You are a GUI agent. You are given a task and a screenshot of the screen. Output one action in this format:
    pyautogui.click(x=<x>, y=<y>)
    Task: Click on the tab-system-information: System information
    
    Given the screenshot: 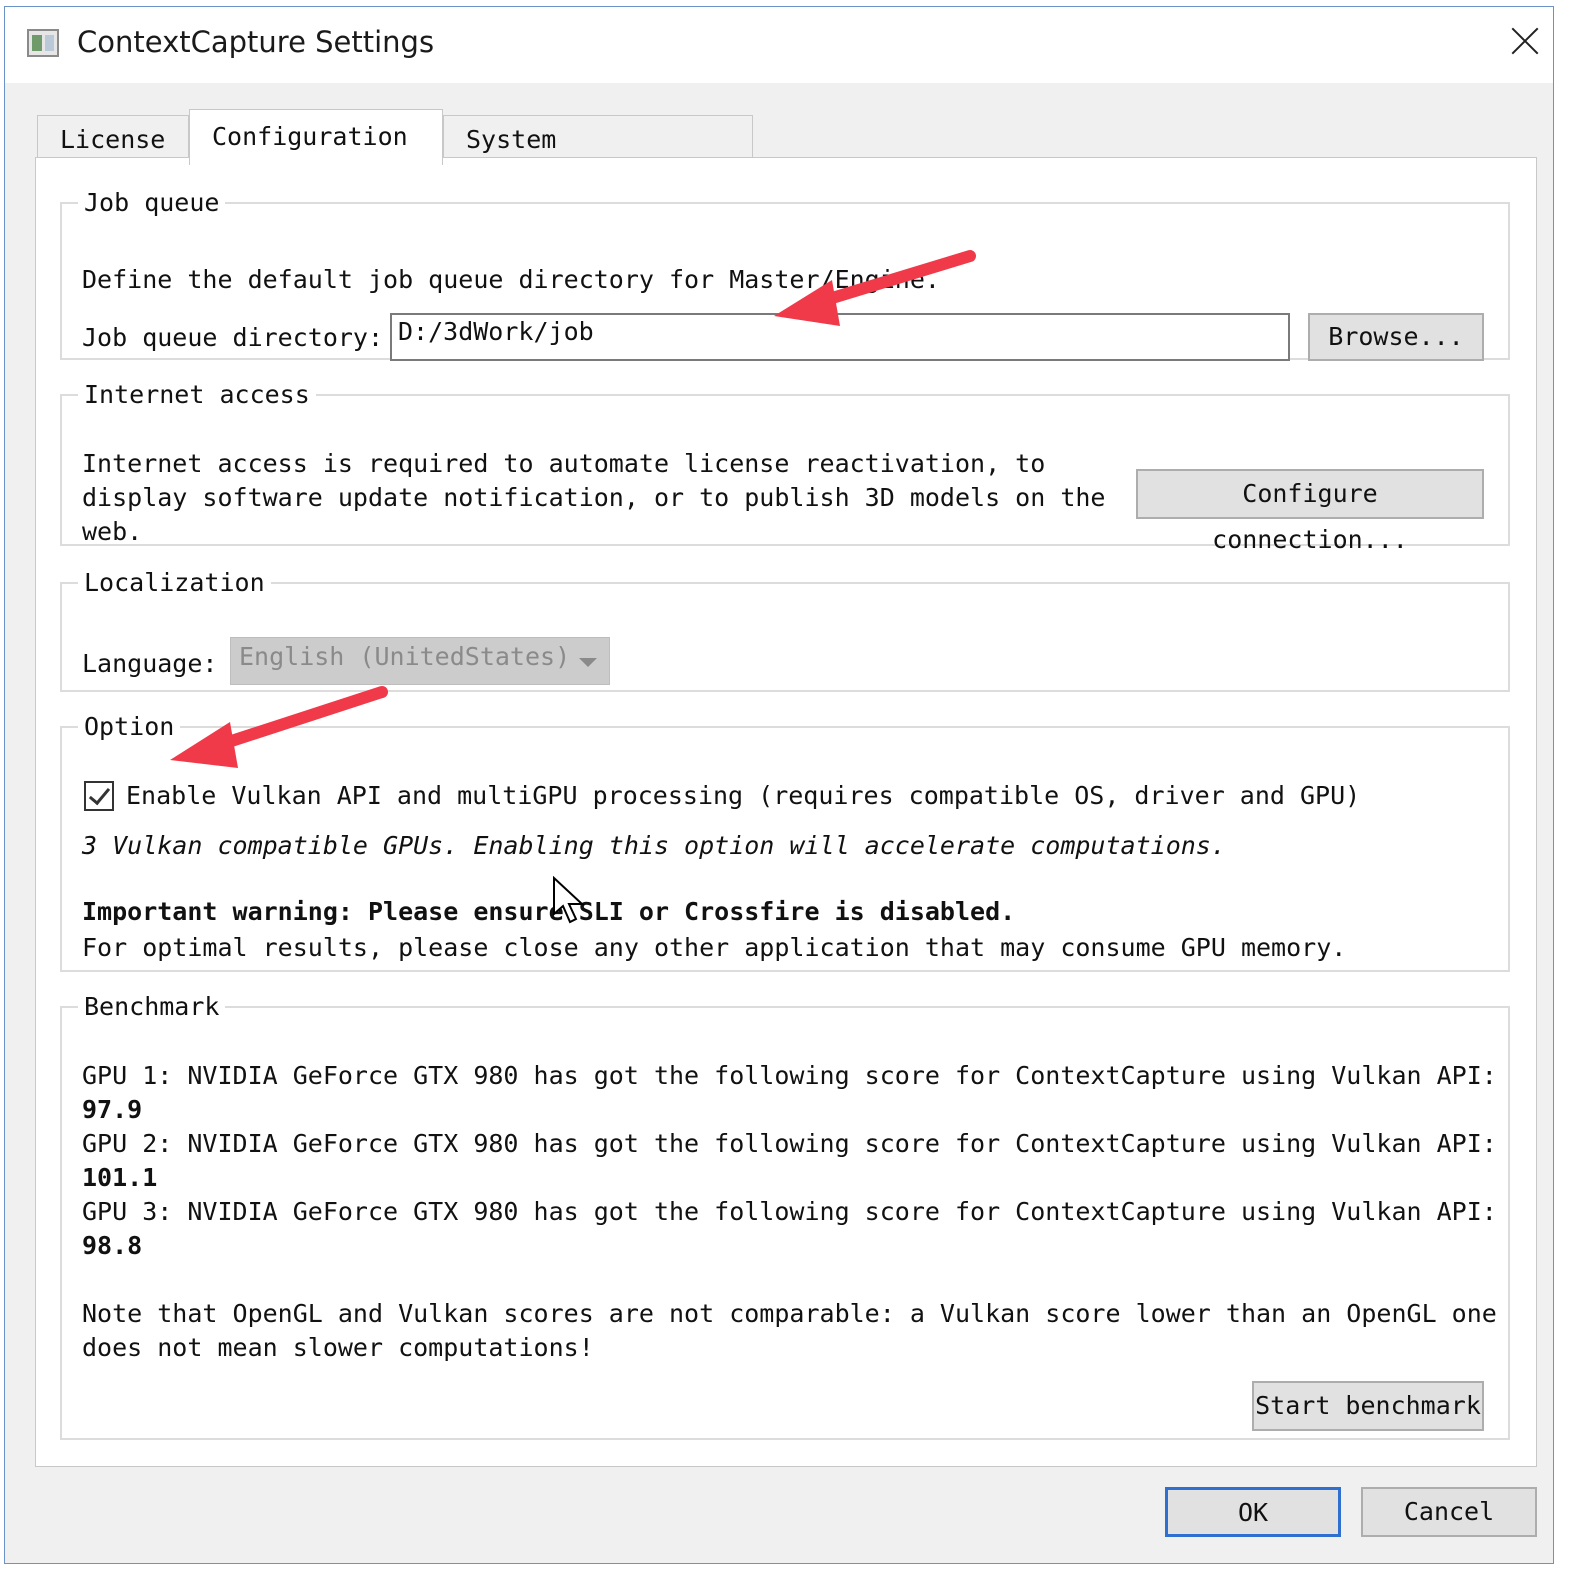 What is the action you would take?
    pyautogui.click(x=598, y=158)
    